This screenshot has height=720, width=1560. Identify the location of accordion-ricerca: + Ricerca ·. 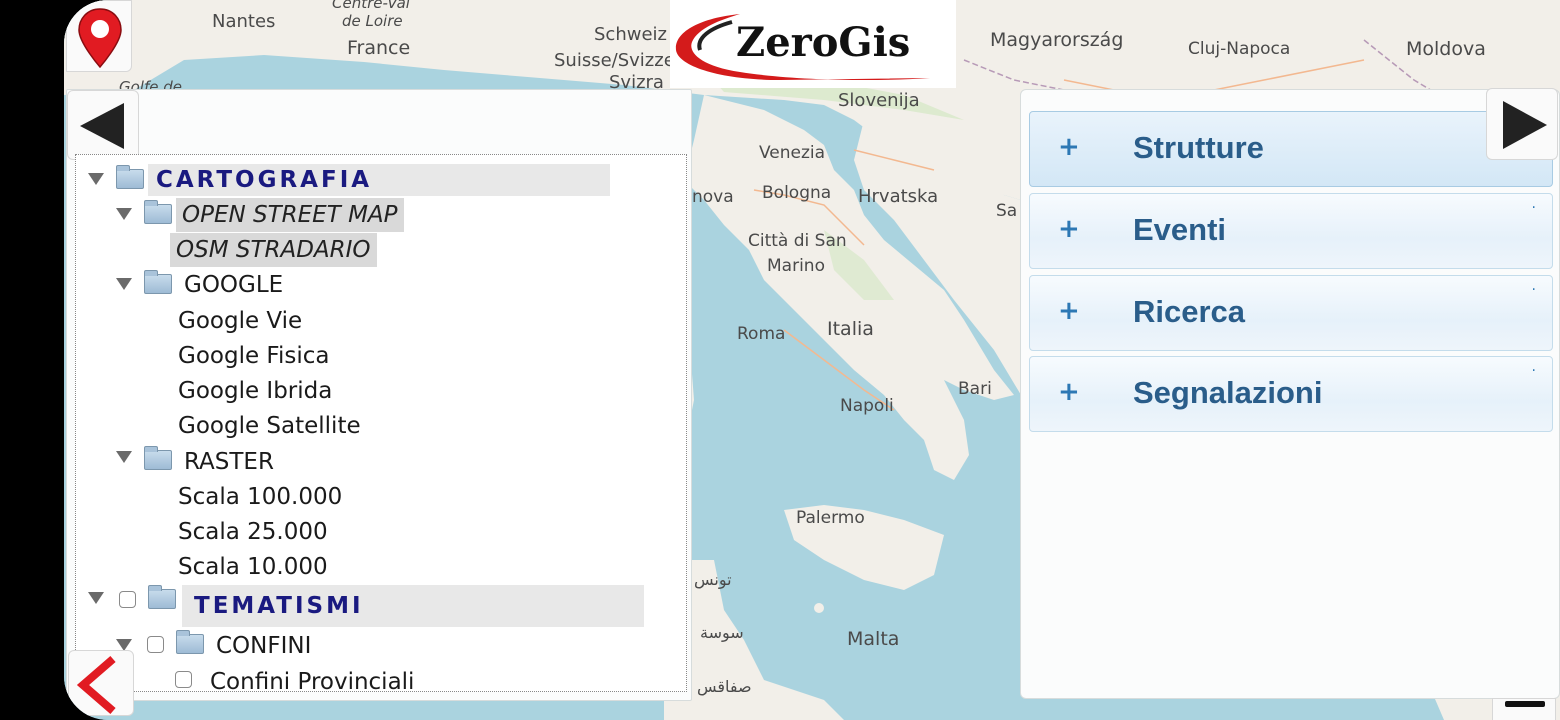
(1291, 313).